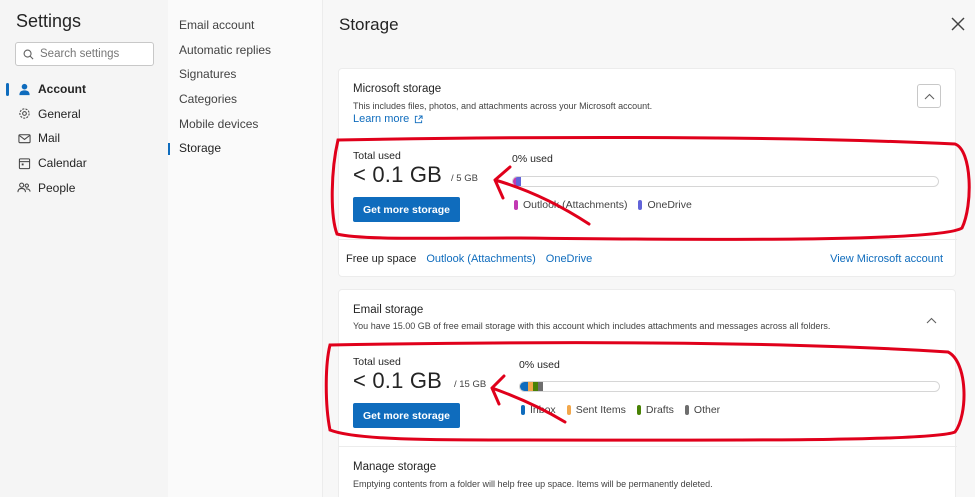  Describe the element at coordinates (669, 205) in the screenshot. I see `legend-label: OneDrive` at that location.